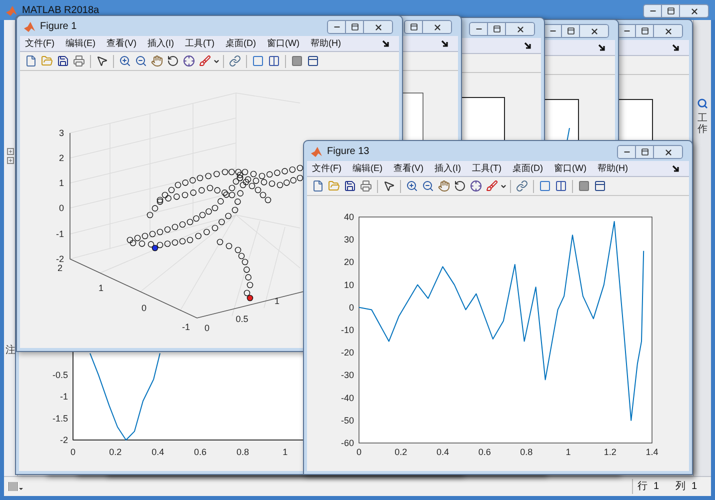  Describe the element at coordinates (61, 158) in the screenshot. I see `tick-label: 2` at that location.